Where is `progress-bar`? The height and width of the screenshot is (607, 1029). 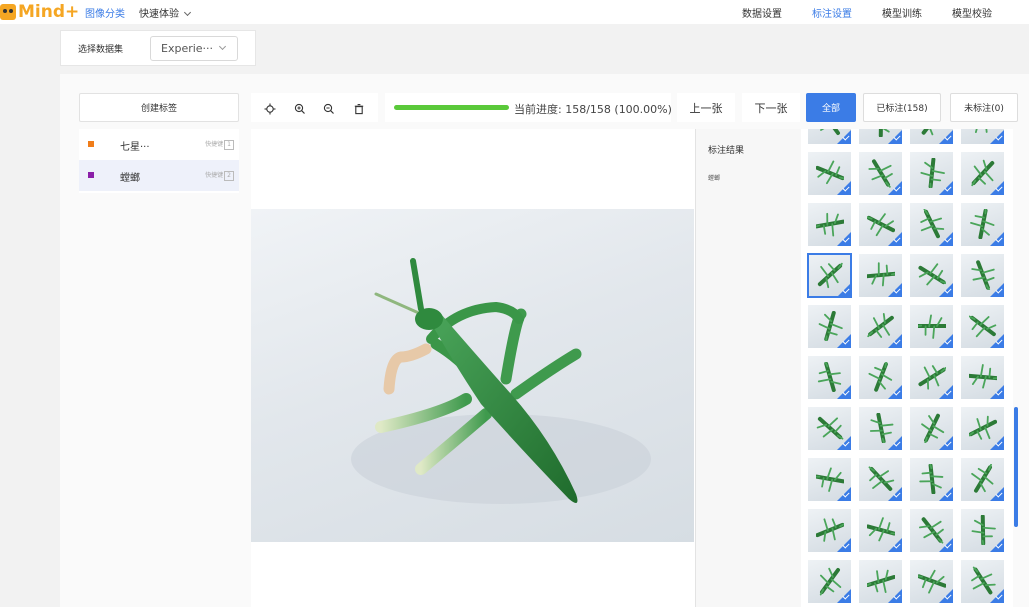
progress-bar is located at coordinates (451, 107).